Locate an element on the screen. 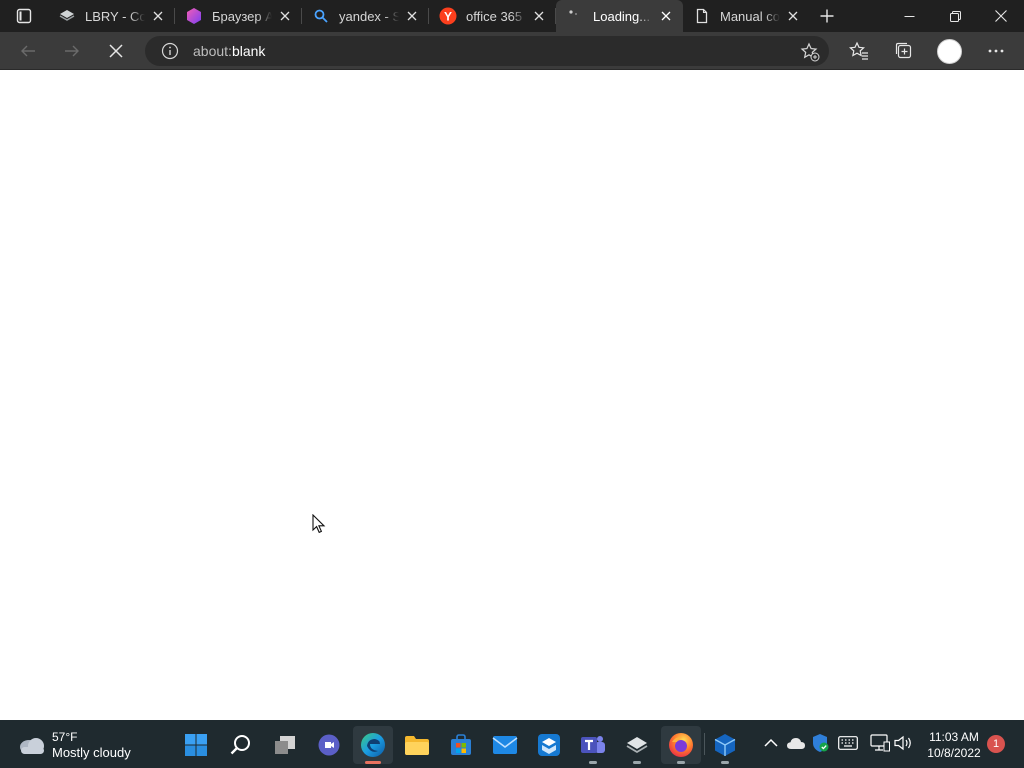  tab-title: Manual cor is located at coordinates (750, 16).